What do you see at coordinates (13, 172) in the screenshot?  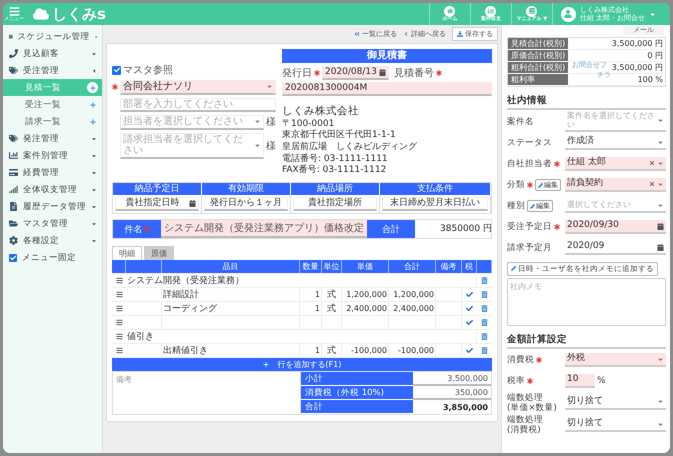 I see `card-icon` at bounding box center [13, 172].